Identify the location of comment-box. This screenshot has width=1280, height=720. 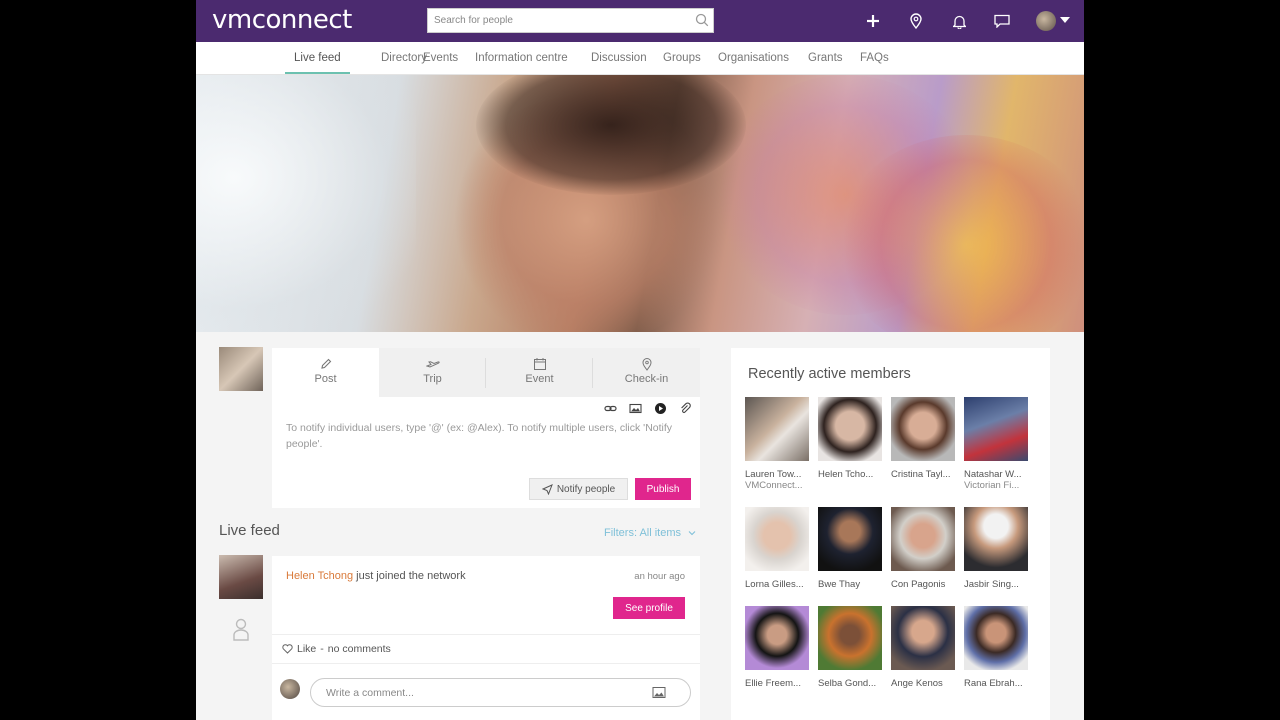
(500, 692).